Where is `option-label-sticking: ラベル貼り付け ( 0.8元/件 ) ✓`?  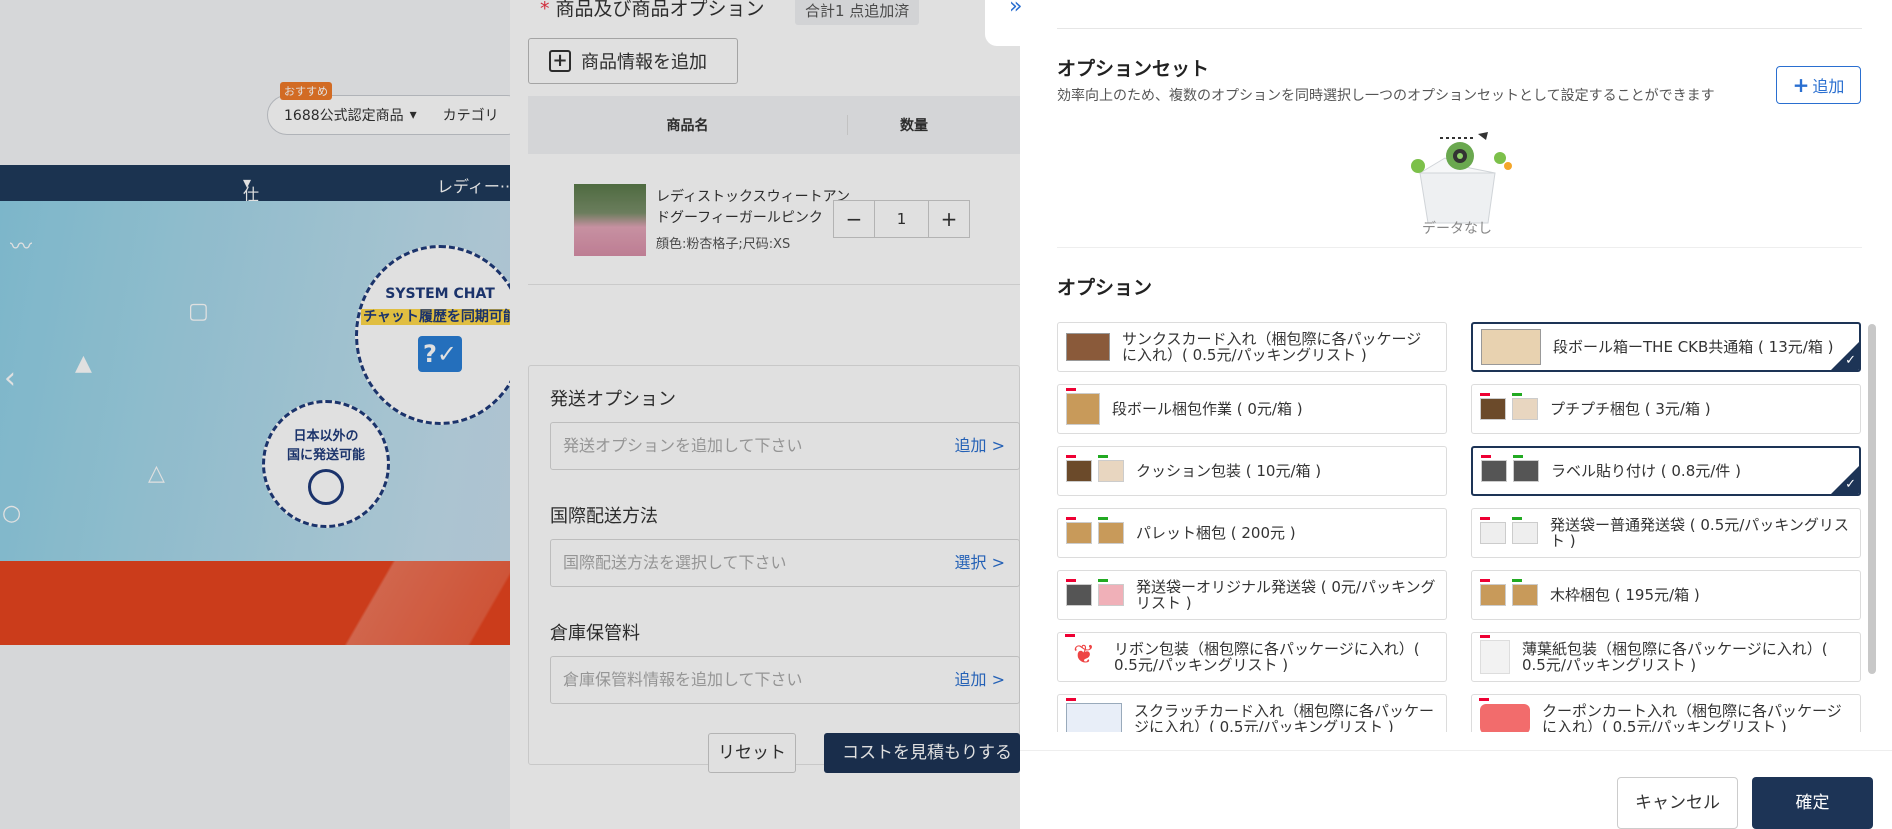
option-label-sticking: ラベル貼り付け ( 0.8元/件 ) ✓ is located at coordinates (1666, 471).